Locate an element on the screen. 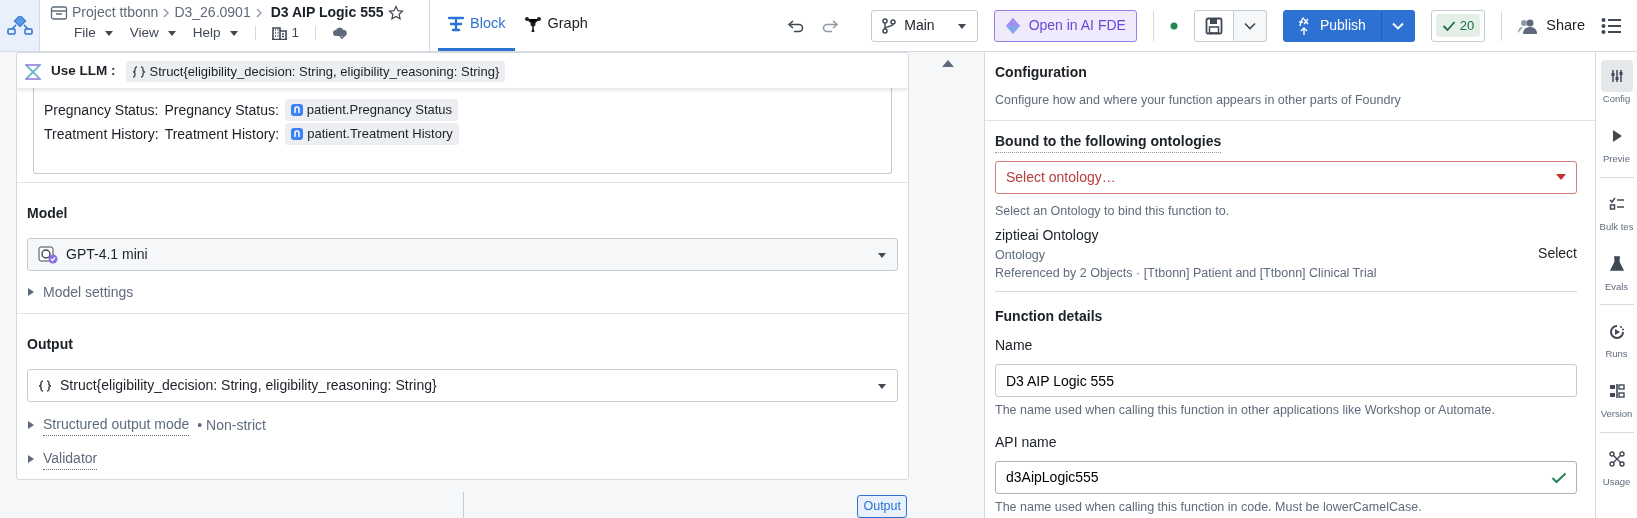  variable-tag: patient.Pregnancy Status is located at coordinates (371, 110).